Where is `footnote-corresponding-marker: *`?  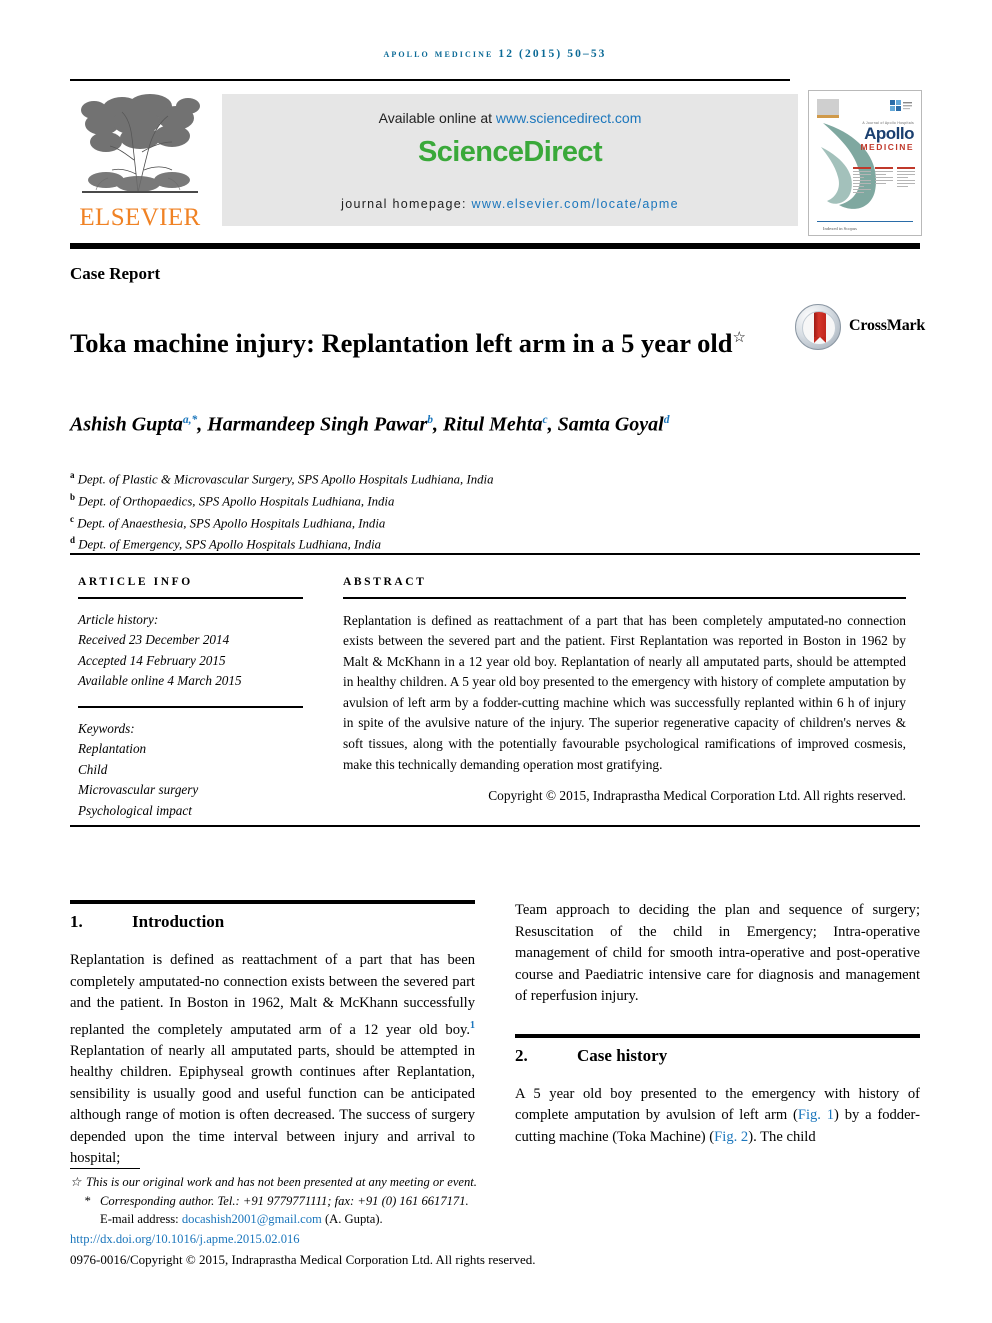 footnote-corresponding-marker: * is located at coordinates (87, 1200).